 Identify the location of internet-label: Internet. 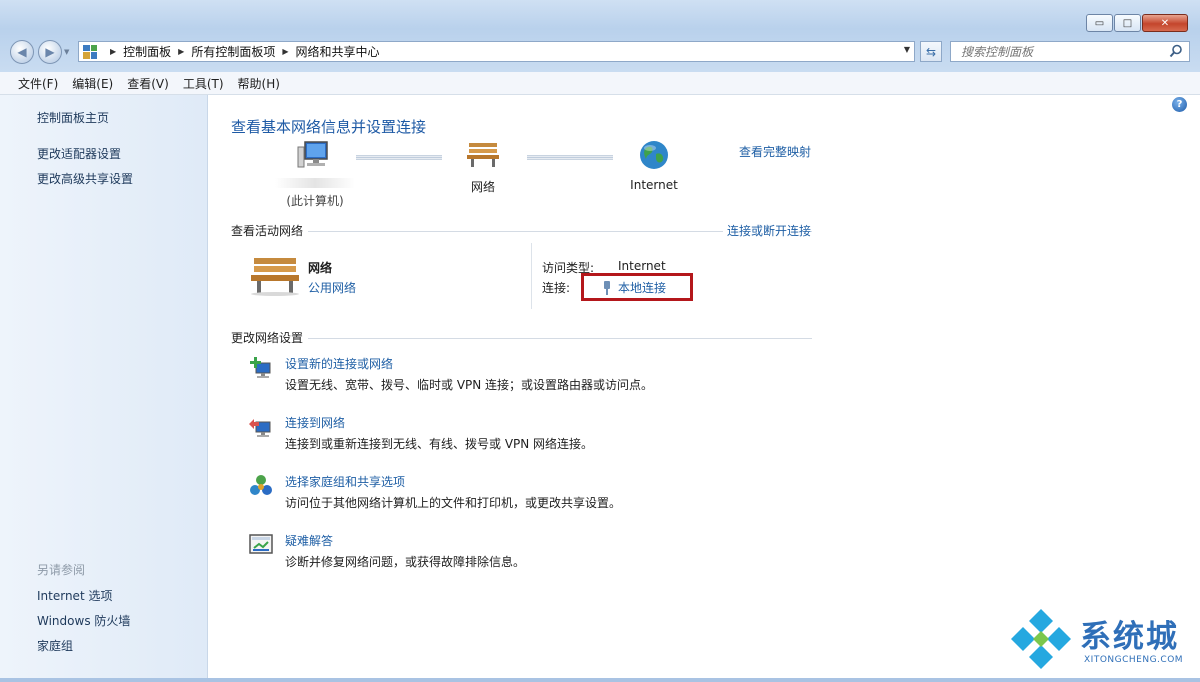
(654, 185).